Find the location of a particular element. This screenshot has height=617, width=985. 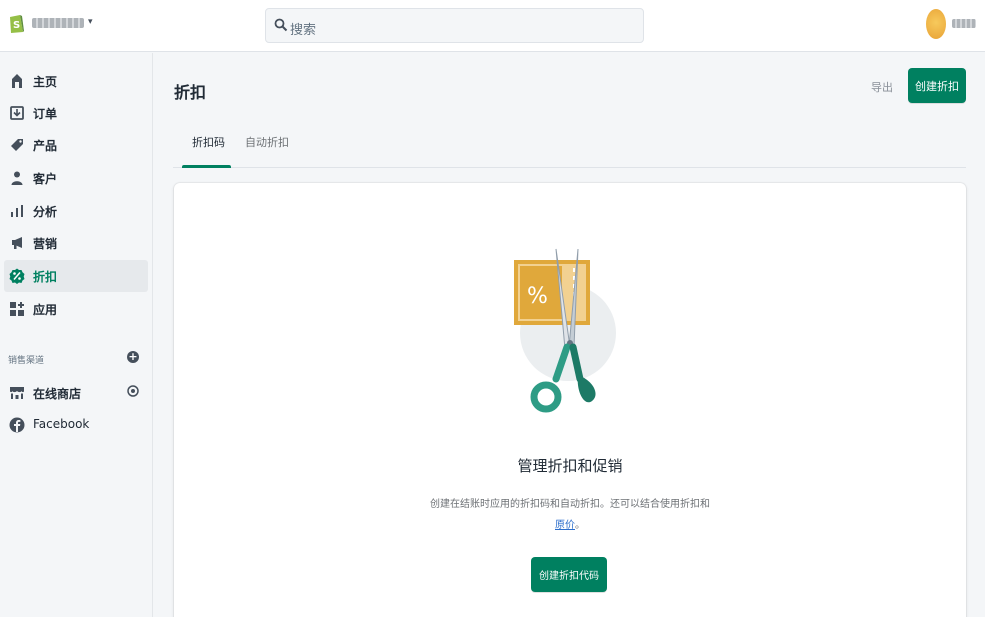

tab-bar: 折扣码 自动折扣 is located at coordinates (569, 146).